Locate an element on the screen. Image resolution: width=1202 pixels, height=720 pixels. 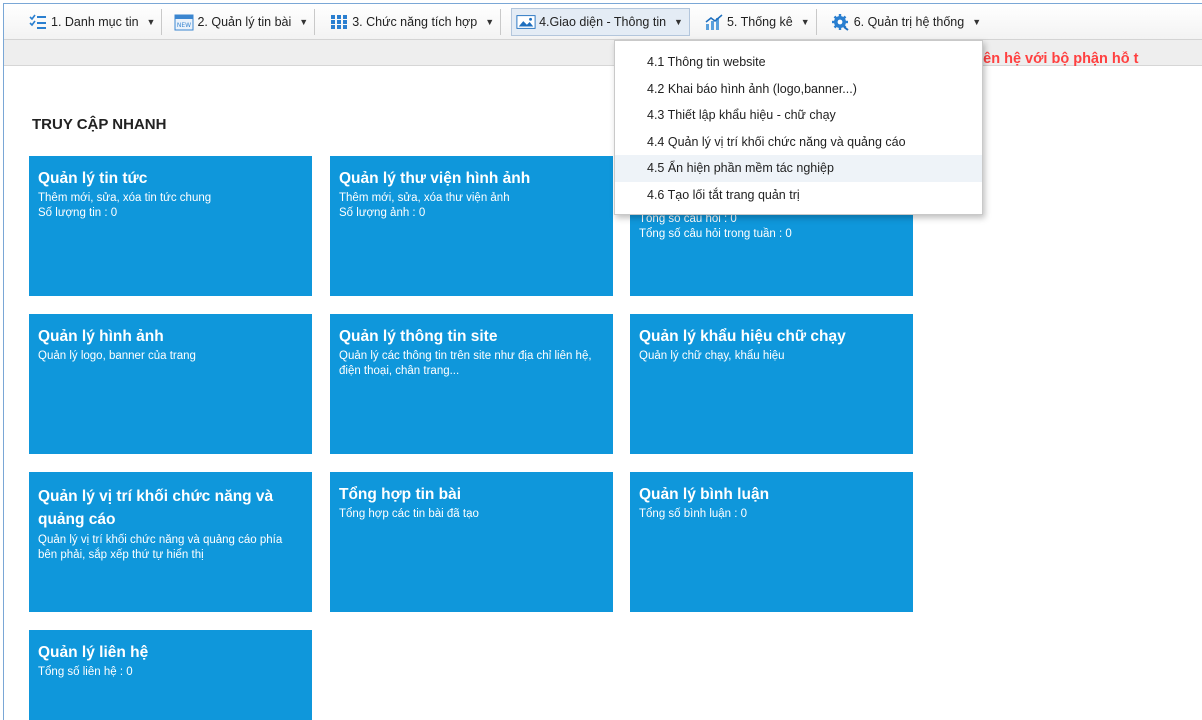
tile-title: Quản lý liên hệ is located at coordinates (93, 652).